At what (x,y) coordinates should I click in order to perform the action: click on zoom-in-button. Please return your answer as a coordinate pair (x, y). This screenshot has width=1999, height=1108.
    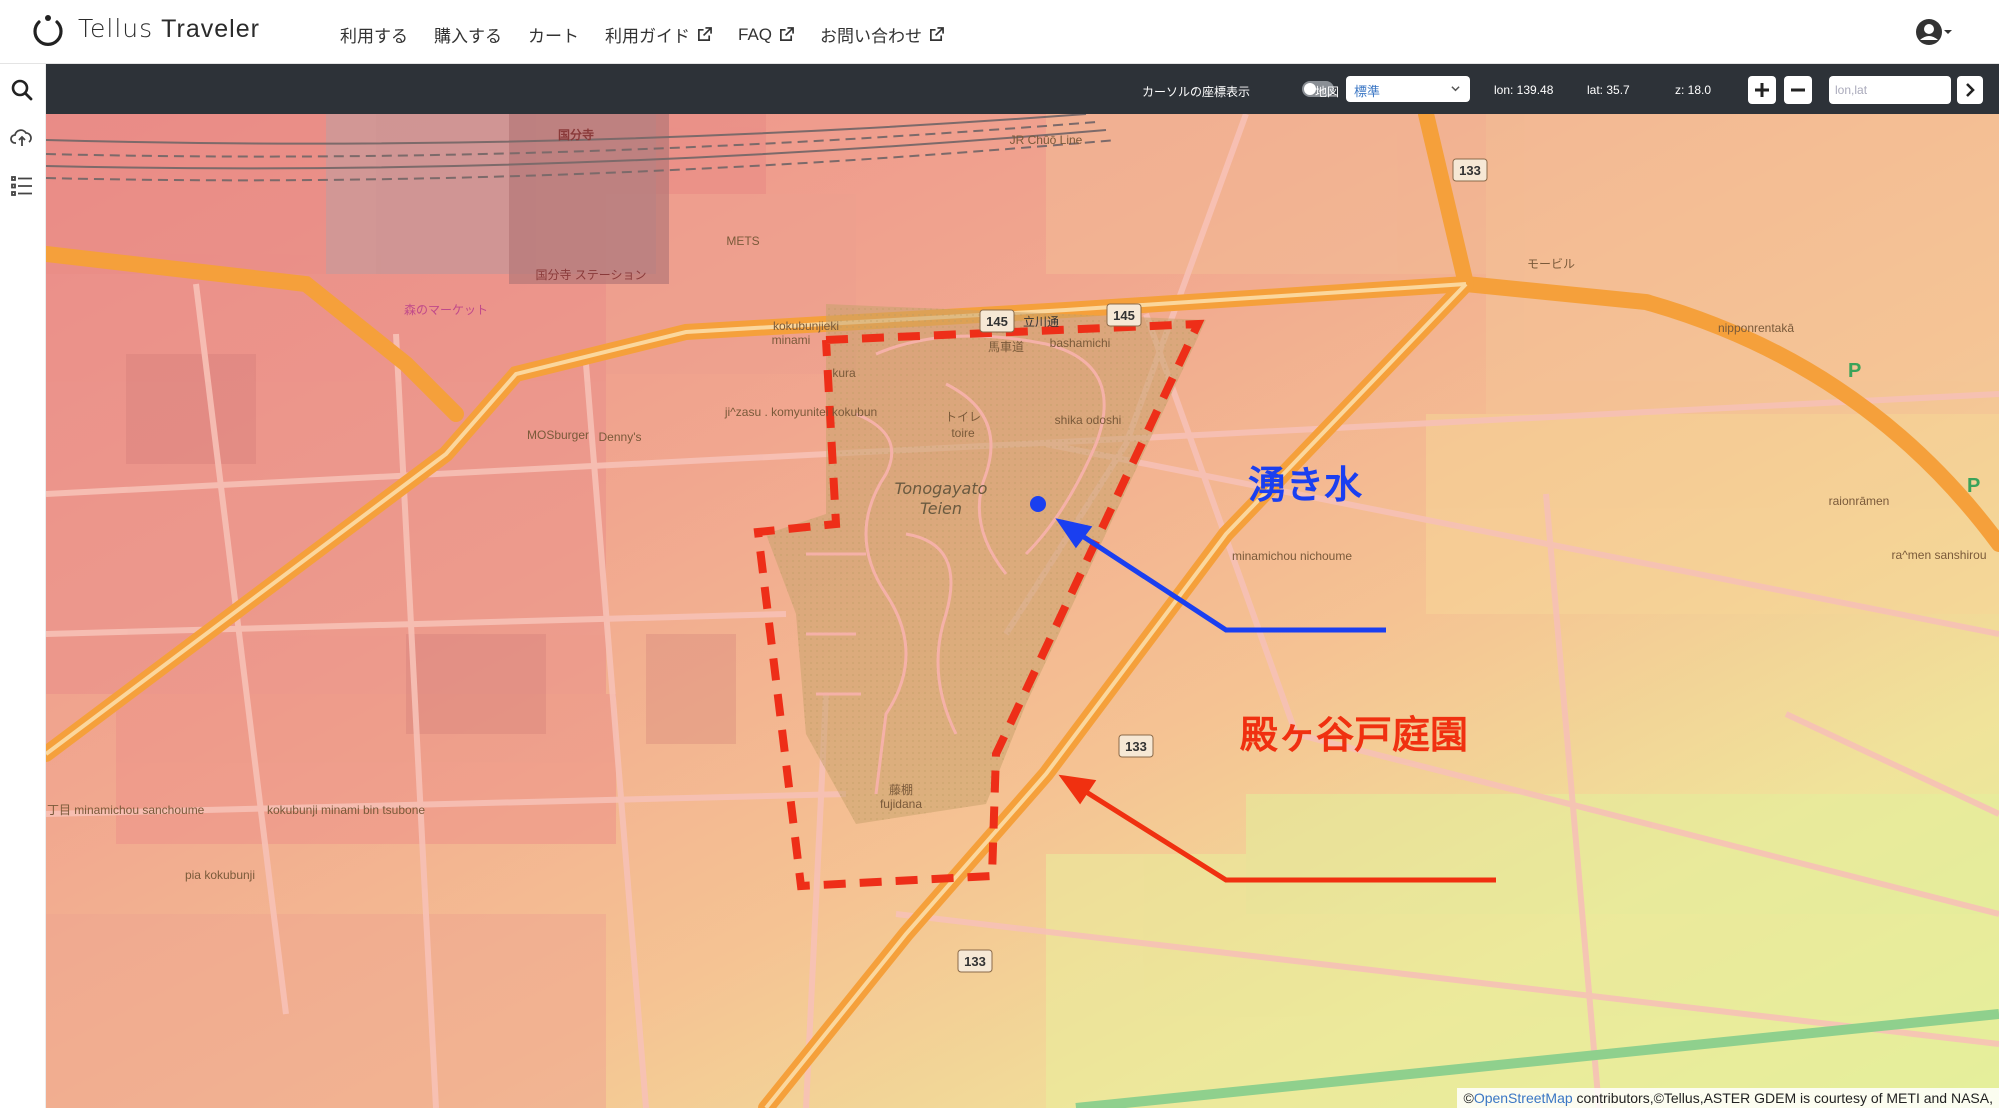
    Looking at the image, I should click on (1762, 90).